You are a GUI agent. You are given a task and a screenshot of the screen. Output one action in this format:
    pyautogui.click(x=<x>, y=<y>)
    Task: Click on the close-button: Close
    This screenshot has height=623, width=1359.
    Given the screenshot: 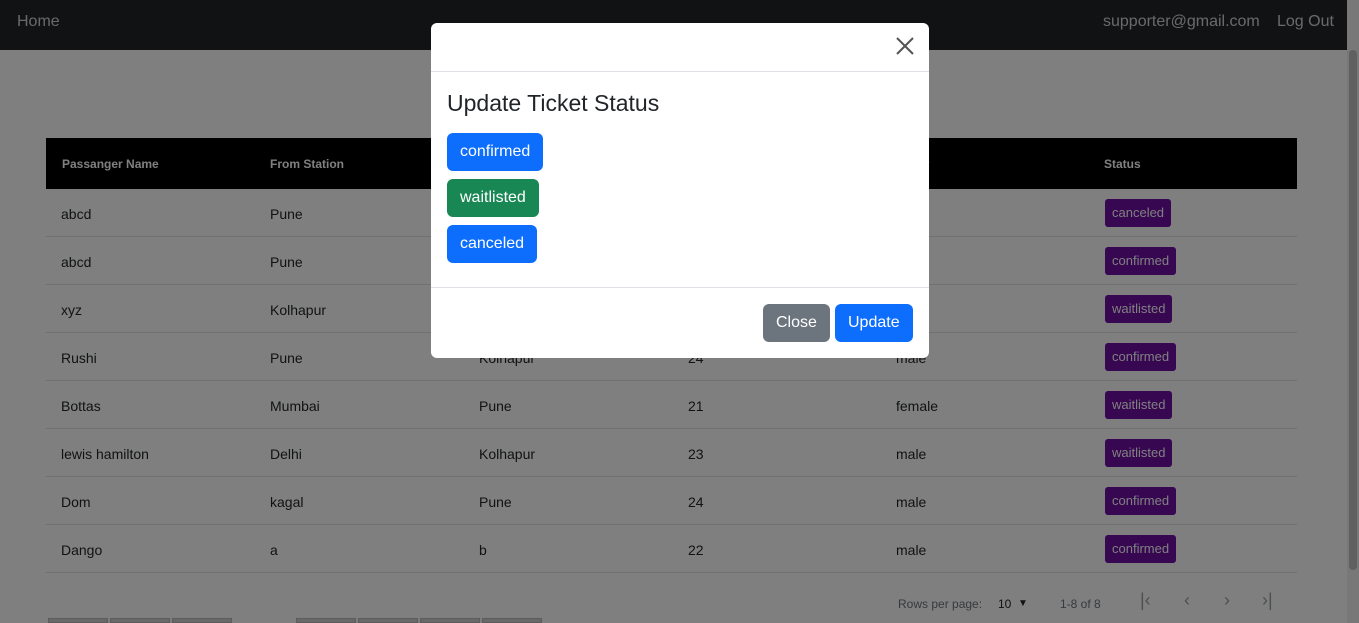 What is the action you would take?
    pyautogui.click(x=796, y=323)
    